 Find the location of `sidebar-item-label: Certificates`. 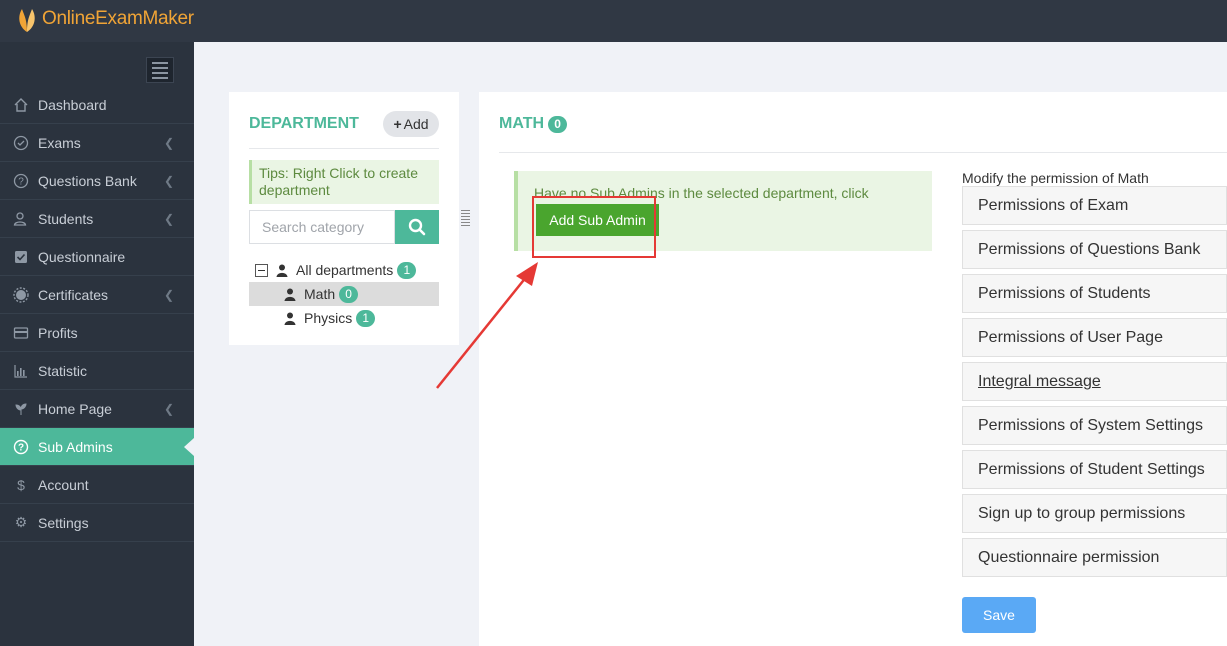

sidebar-item-label: Certificates is located at coordinates (73, 294).